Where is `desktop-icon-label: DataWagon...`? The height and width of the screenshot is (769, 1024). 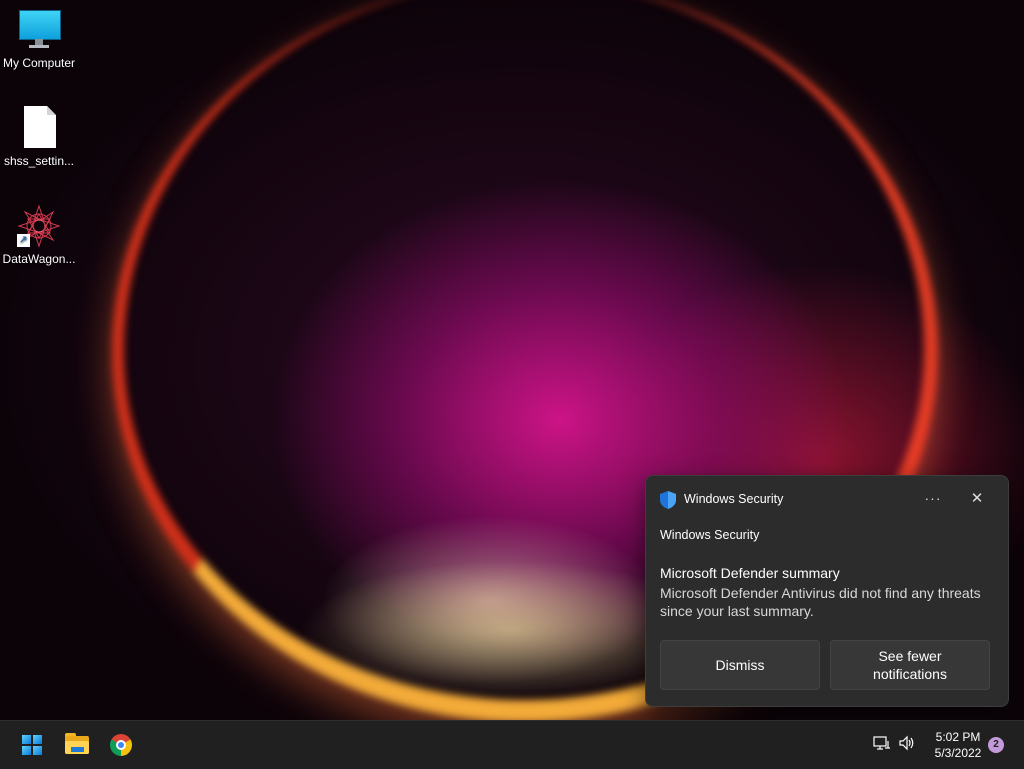 desktop-icon-label: DataWagon... is located at coordinates (39, 259).